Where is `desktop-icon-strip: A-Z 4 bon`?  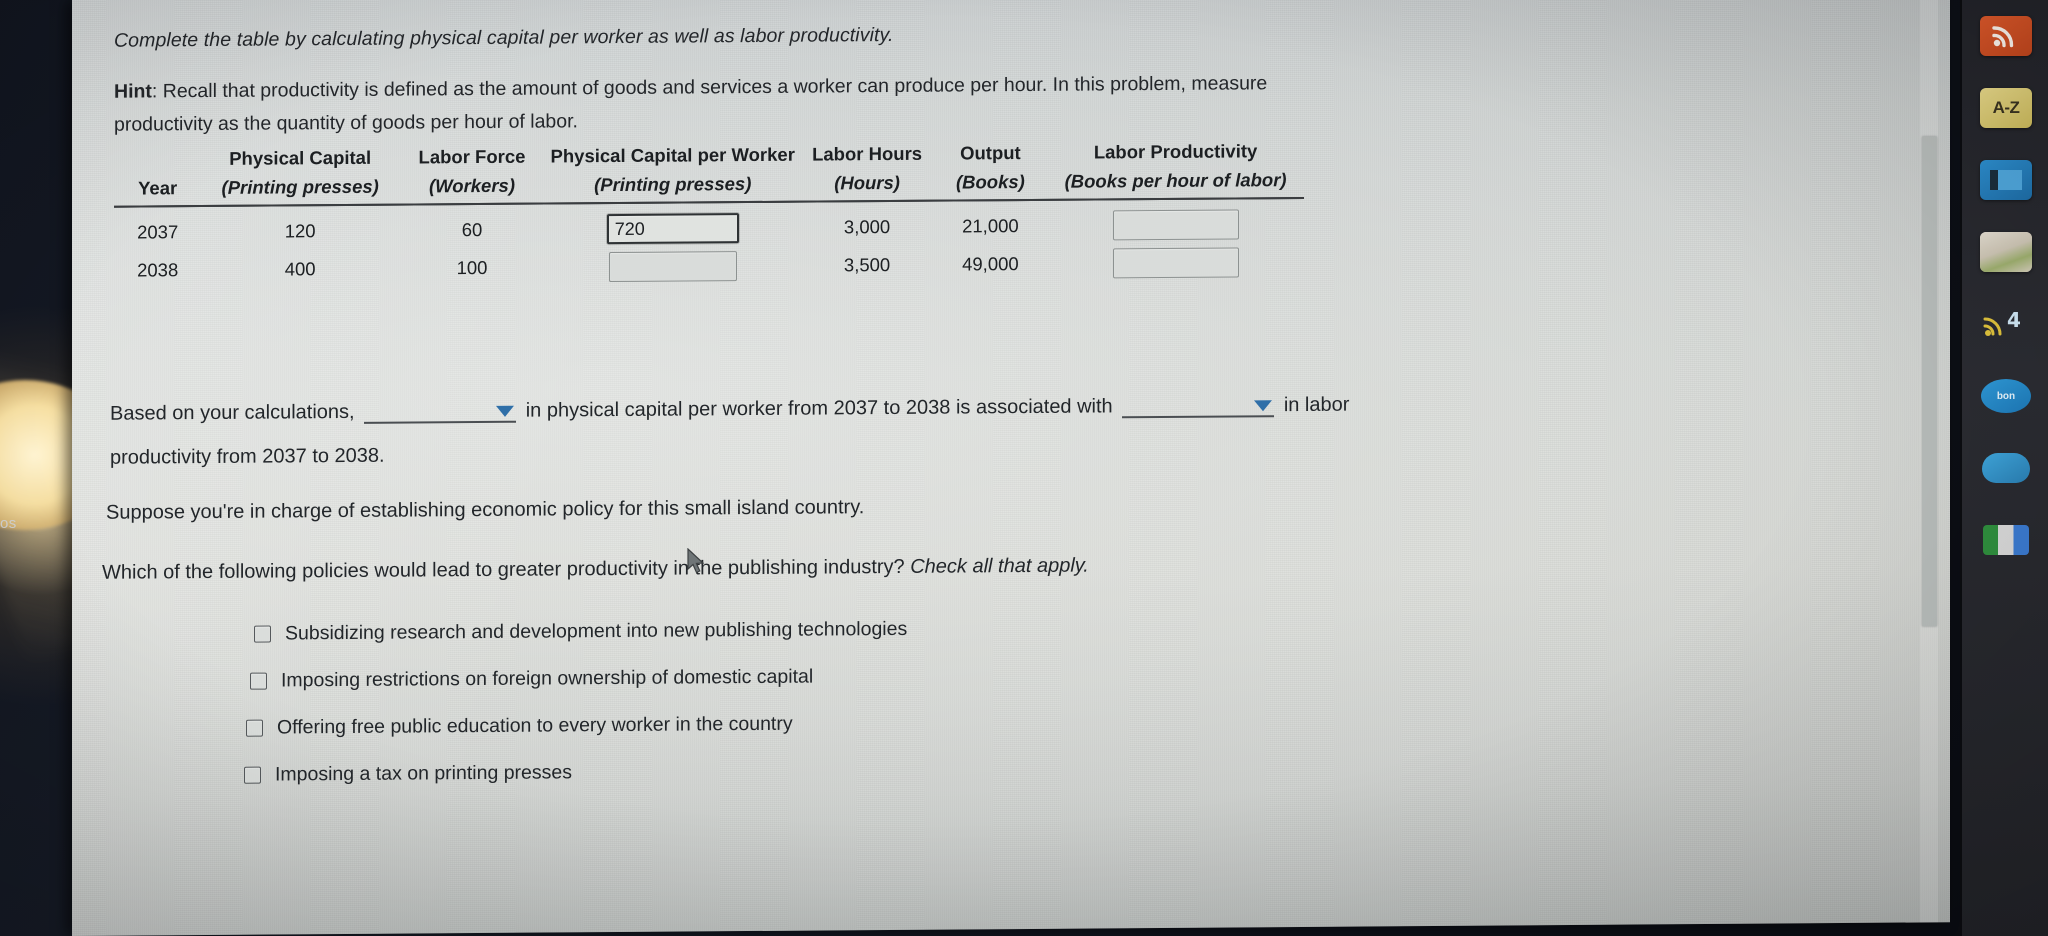 desktop-icon-strip: A-Z 4 bon is located at coordinates (2004, 468).